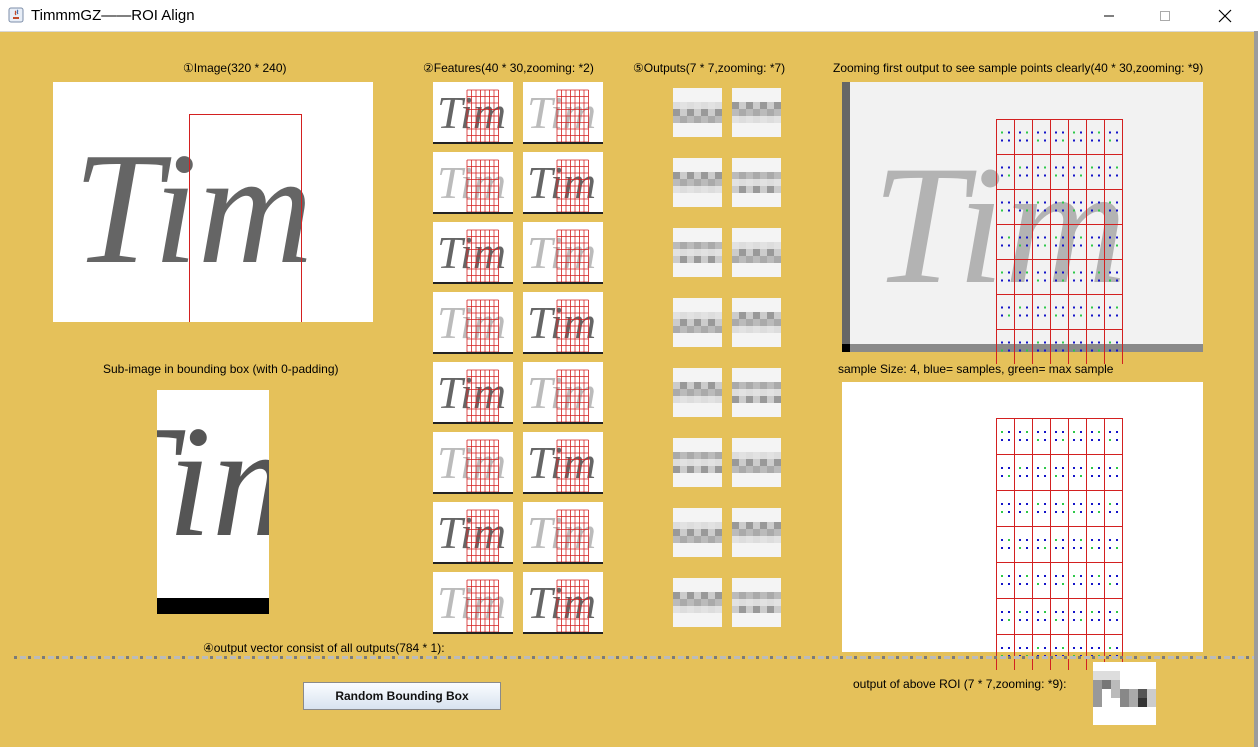  I want to click on sub-image: Tim, so click(213, 502).